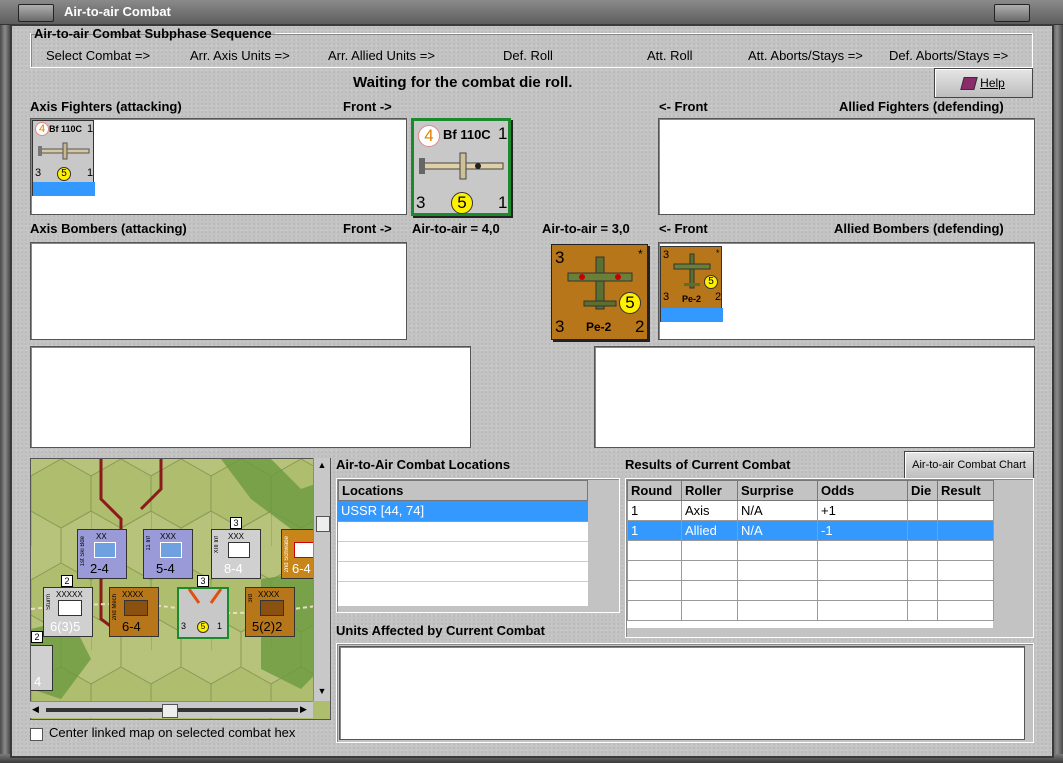 This screenshot has height=763, width=1063. I want to click on allied-bombers-label: Allied Bombers (defending), so click(919, 228).